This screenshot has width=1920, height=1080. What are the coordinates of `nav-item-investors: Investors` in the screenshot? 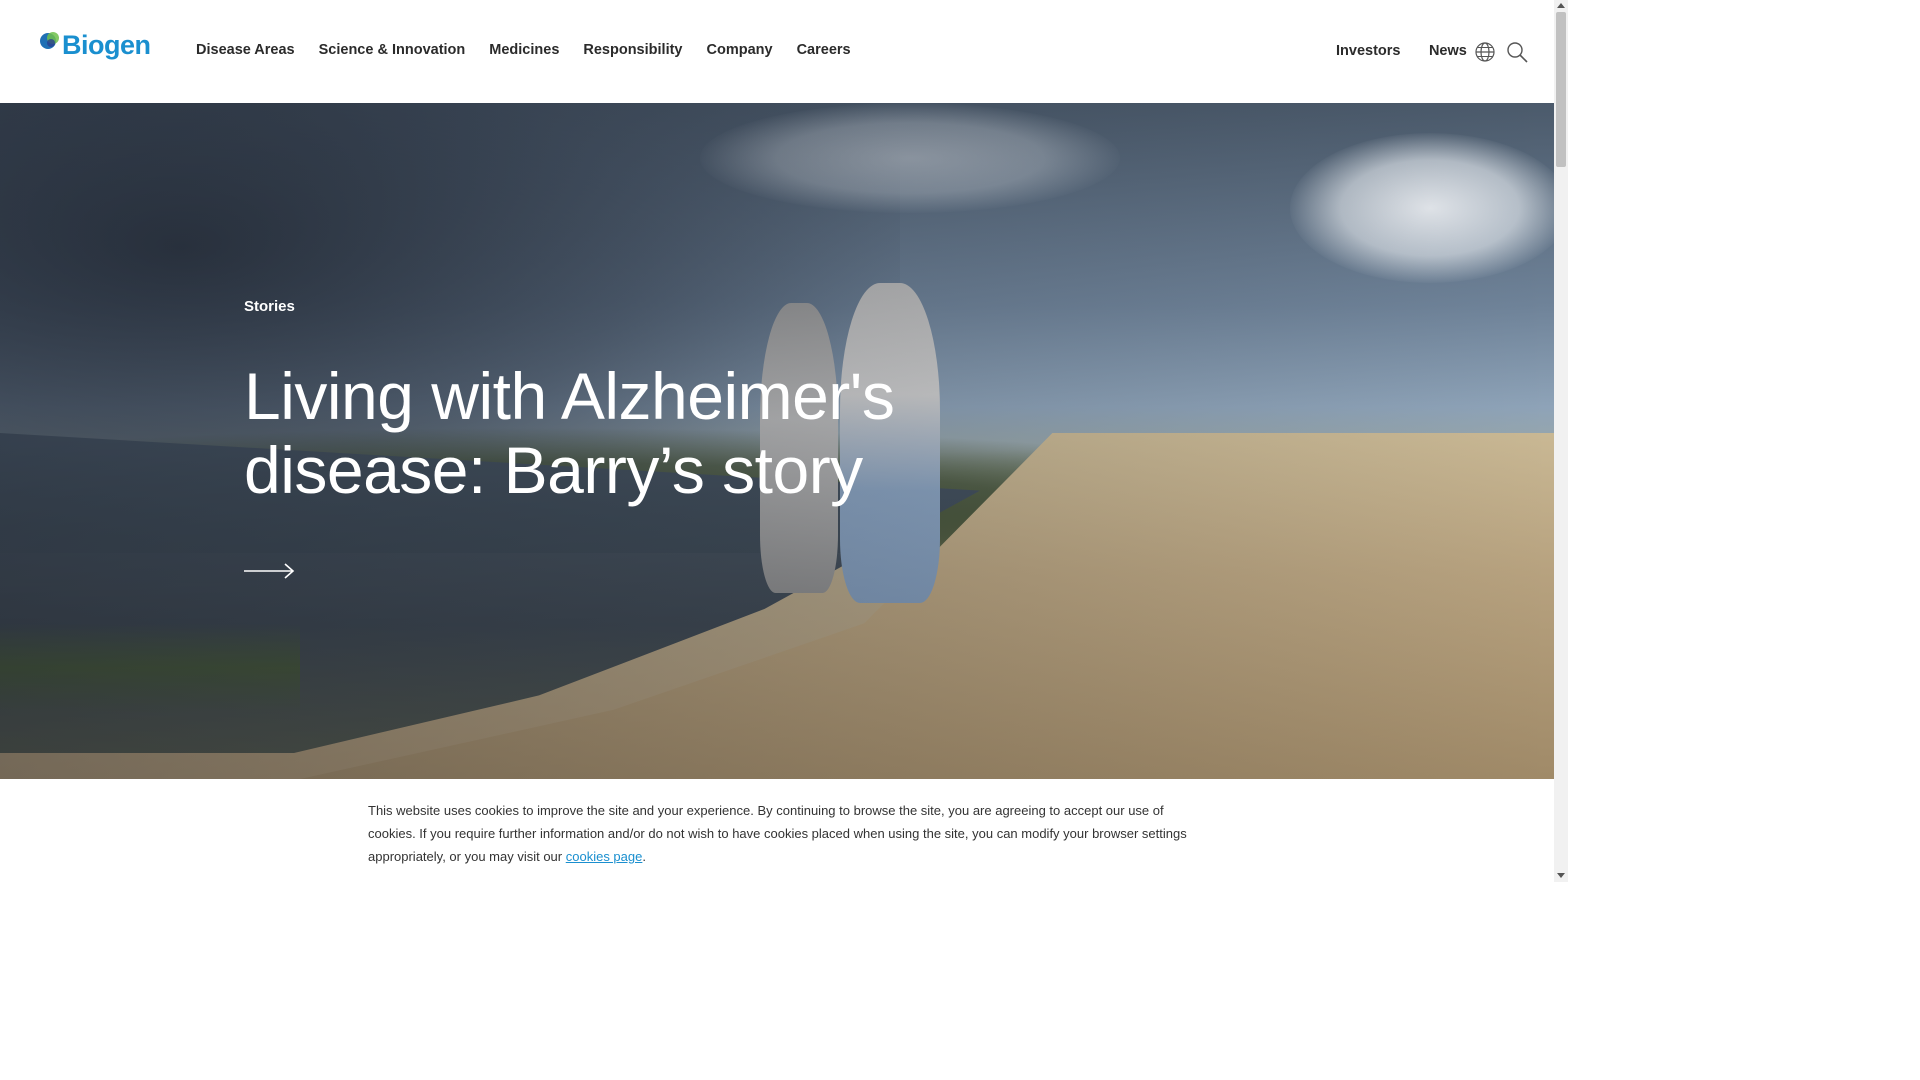 It's located at (1368, 51).